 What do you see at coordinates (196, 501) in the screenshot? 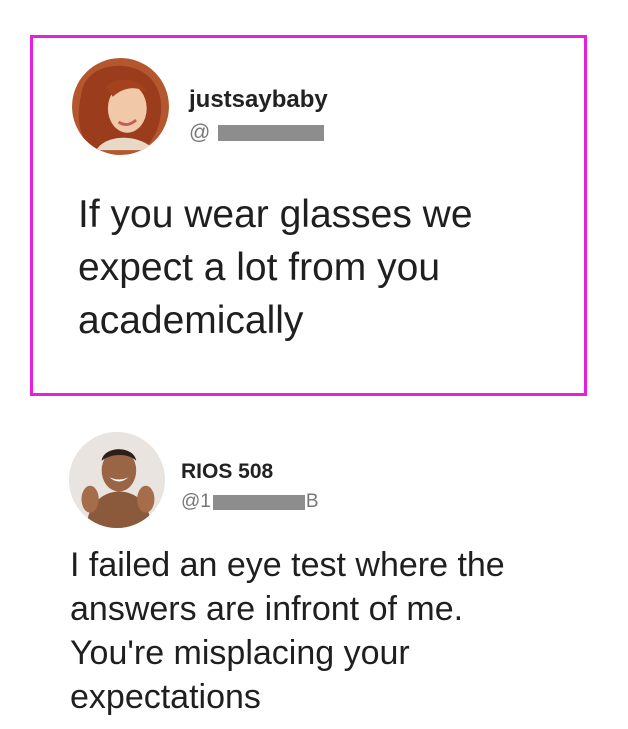
I see `handle-prefix: @1` at bounding box center [196, 501].